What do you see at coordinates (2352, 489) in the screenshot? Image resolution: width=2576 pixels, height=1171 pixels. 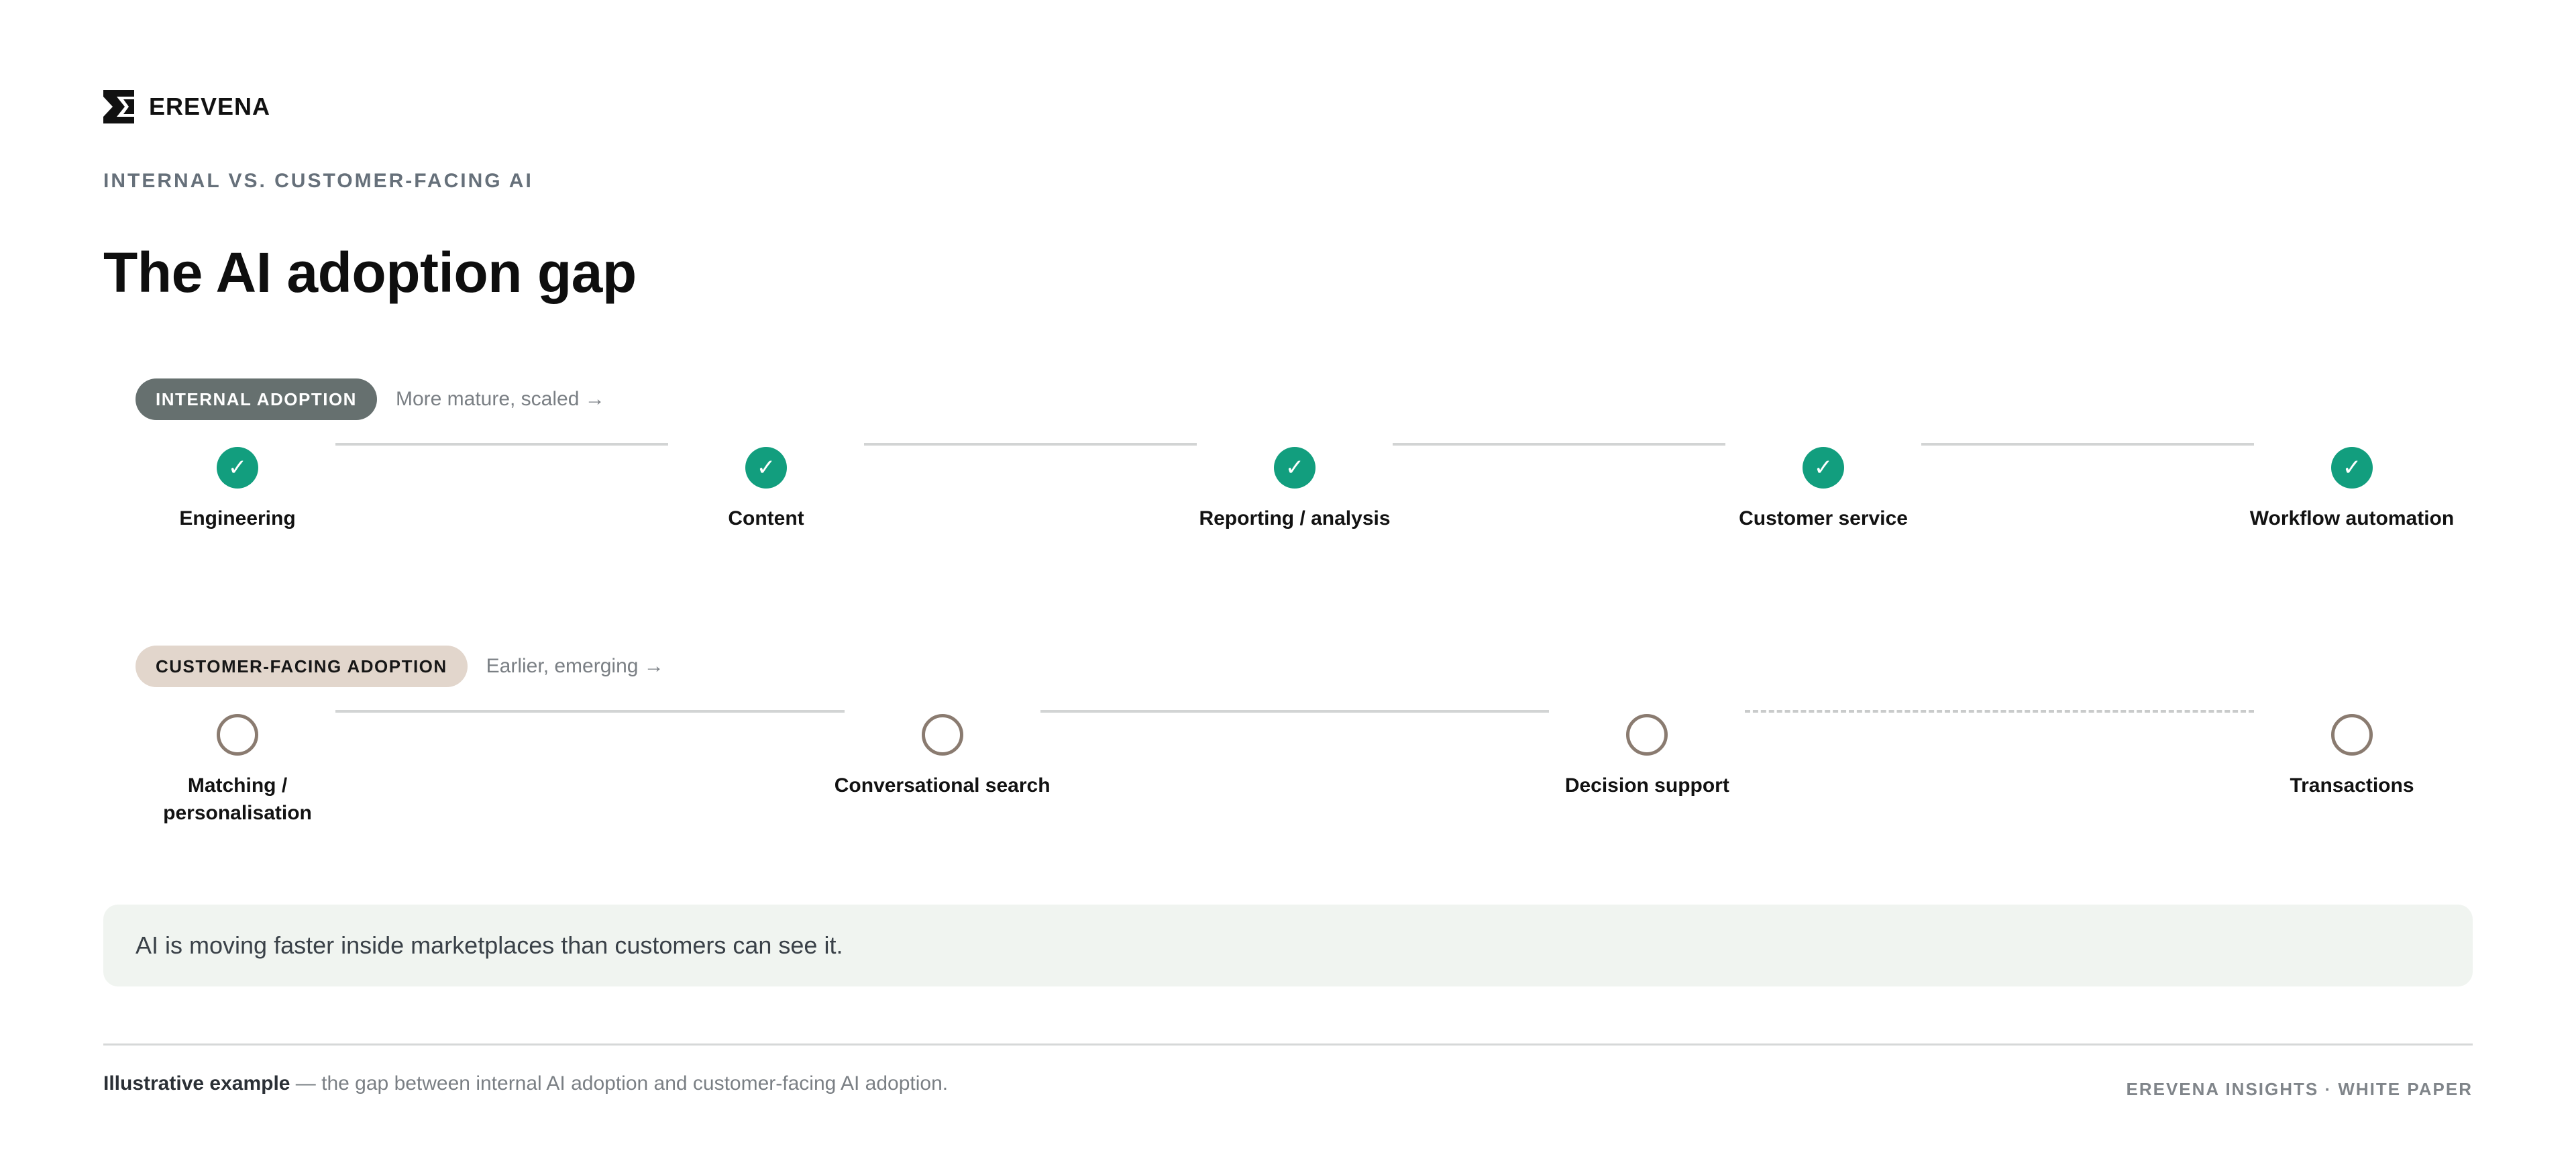 I see `internal-stage: ✓ Workflow automation` at bounding box center [2352, 489].